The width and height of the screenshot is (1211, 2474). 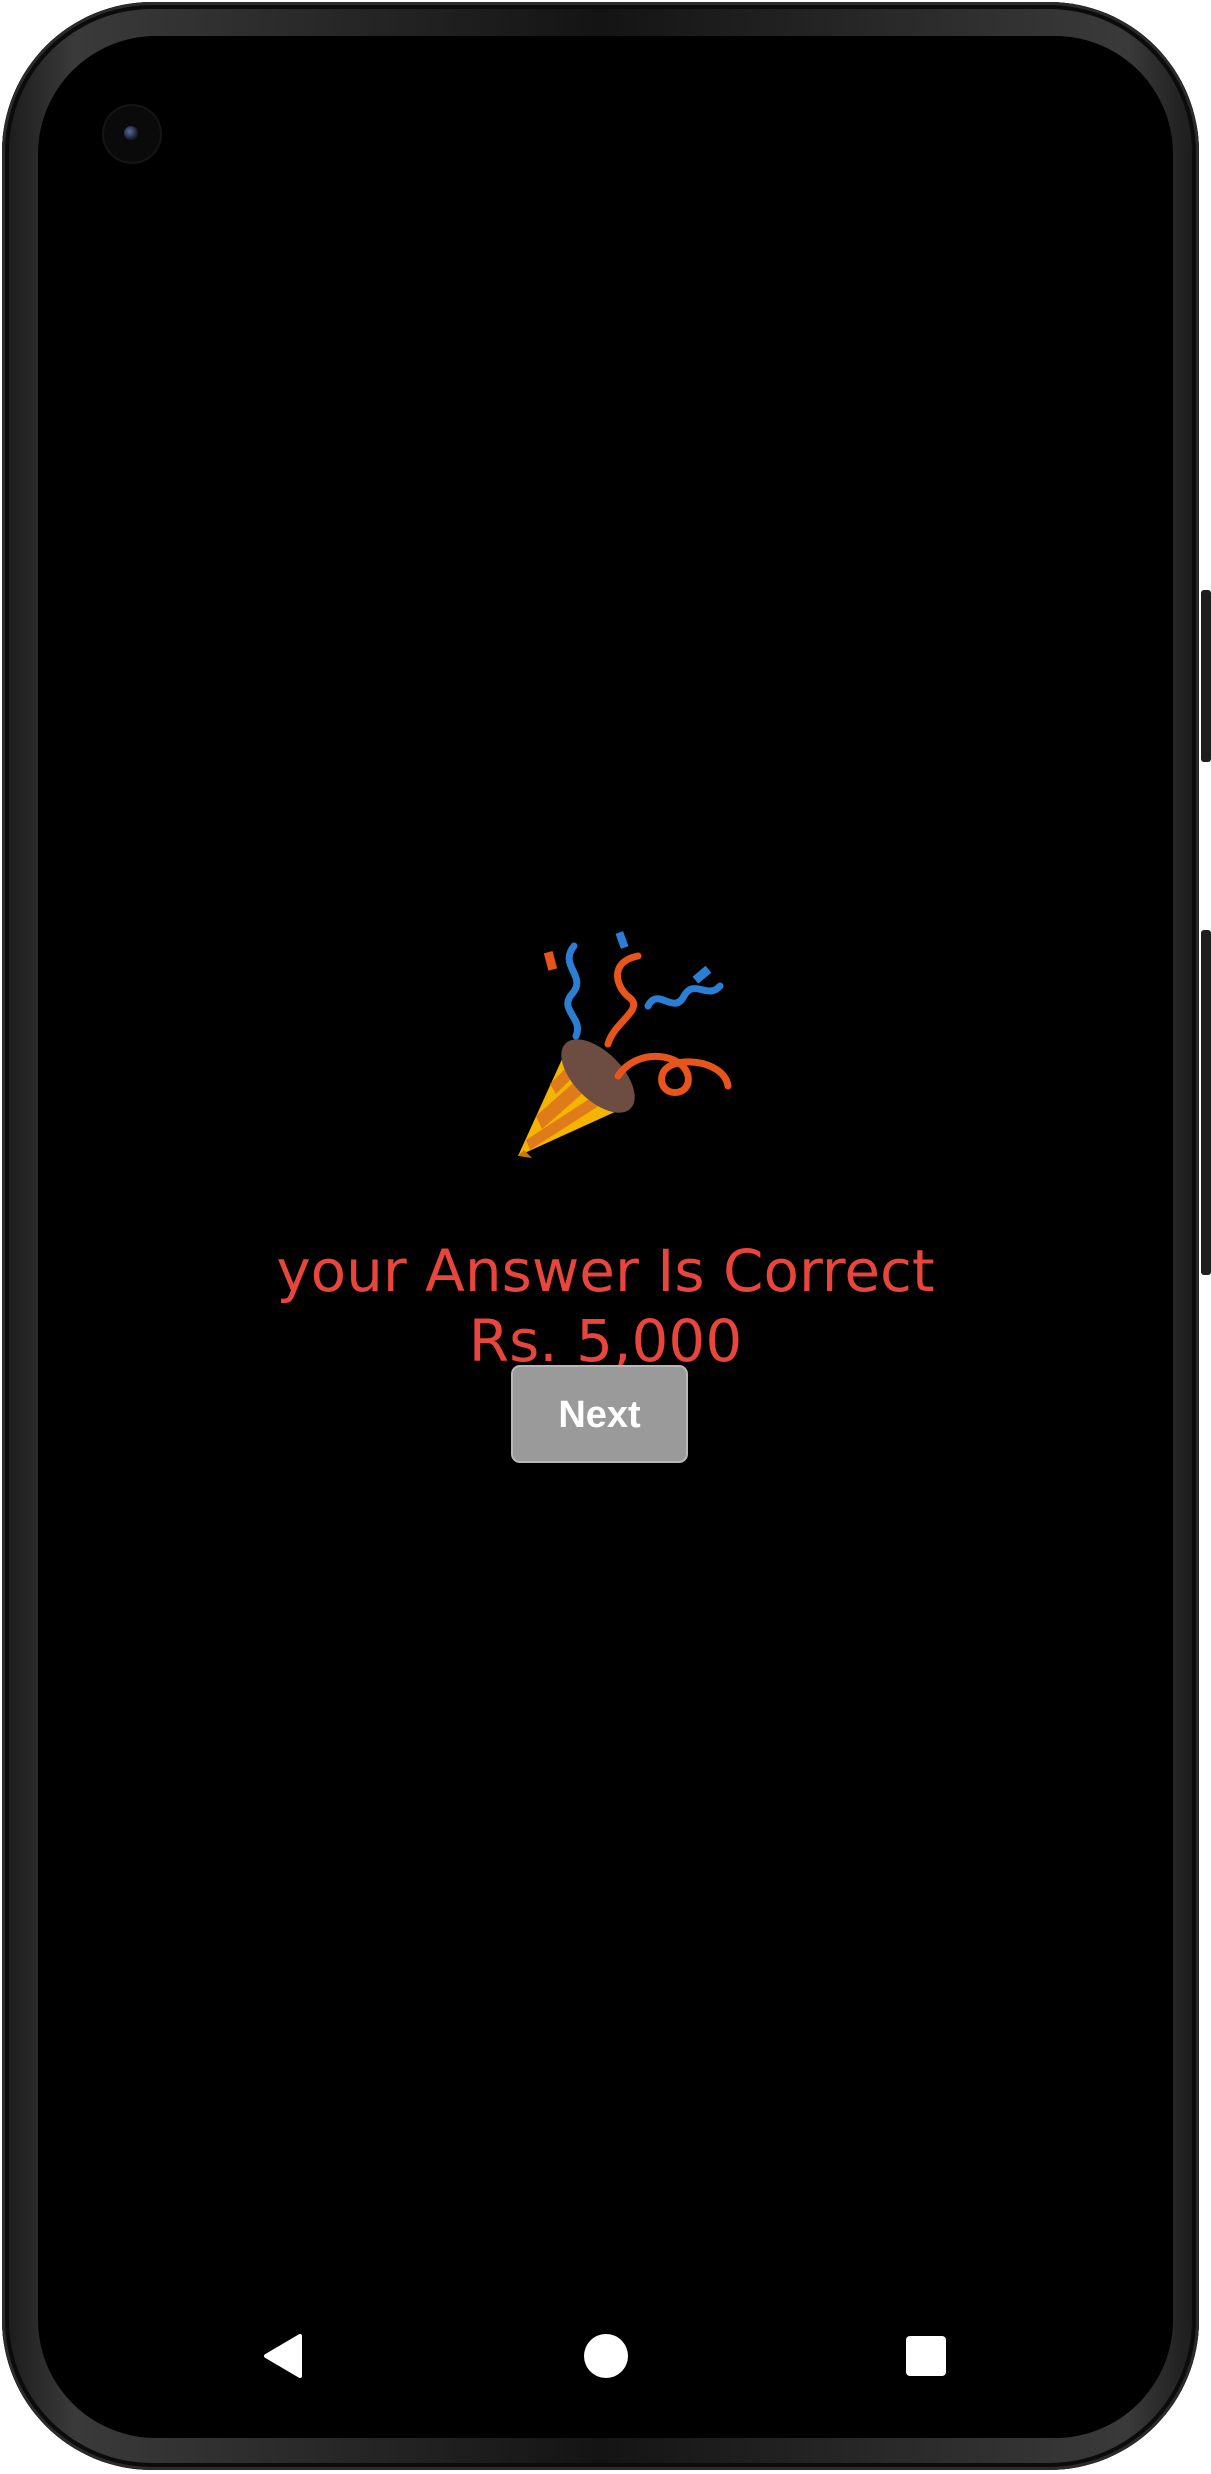 I want to click on recents-square-icon, so click(x=926, y=2356).